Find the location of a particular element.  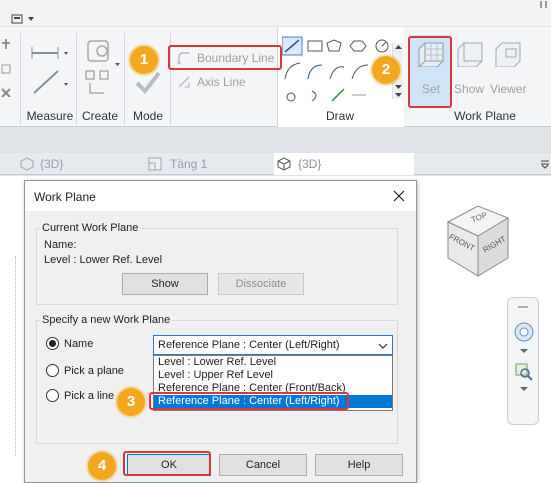

show-button: Show is located at coordinates (165, 284).